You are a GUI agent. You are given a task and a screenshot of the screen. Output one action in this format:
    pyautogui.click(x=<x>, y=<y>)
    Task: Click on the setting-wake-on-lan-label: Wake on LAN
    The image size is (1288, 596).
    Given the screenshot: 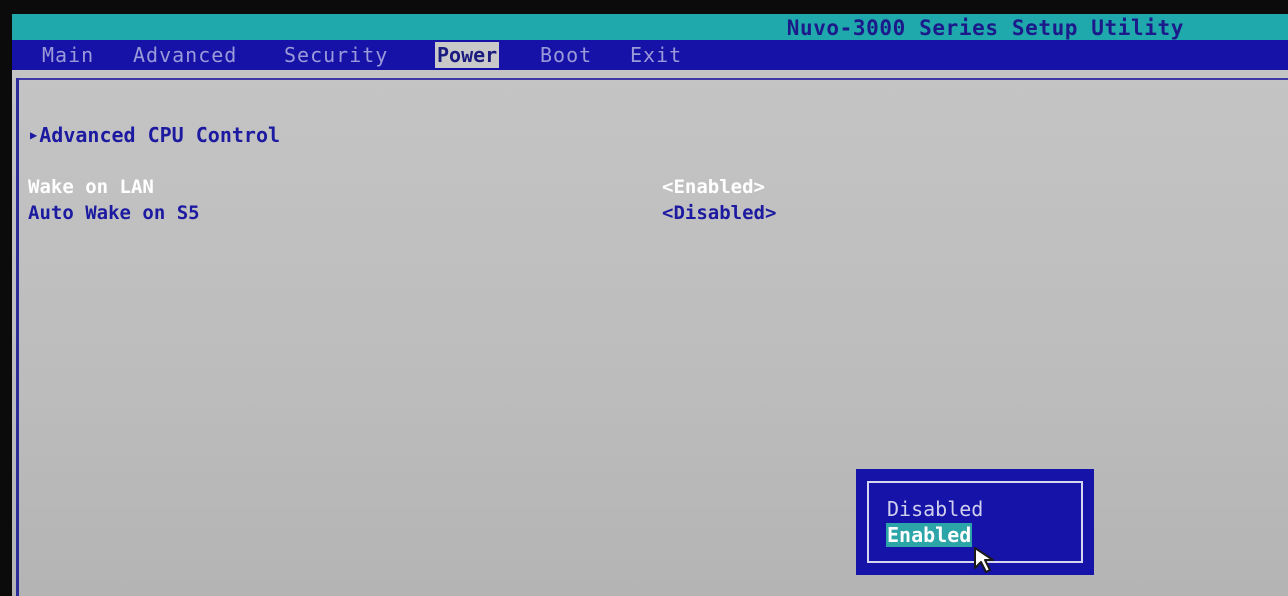 What is the action you would take?
    pyautogui.click(x=91, y=187)
    